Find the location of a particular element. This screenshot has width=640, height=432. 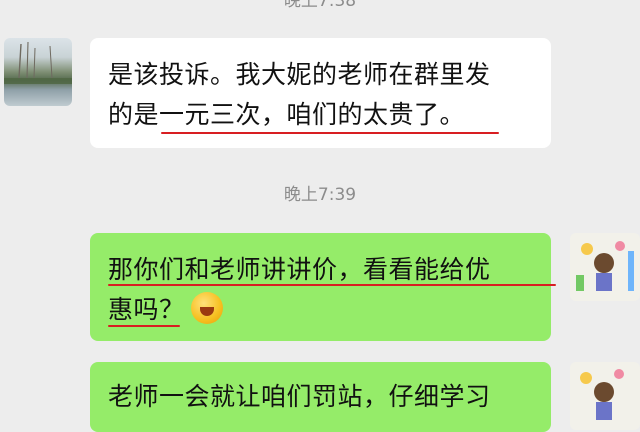

message-text-line: 惠吗？ is located at coordinates (165, 310).